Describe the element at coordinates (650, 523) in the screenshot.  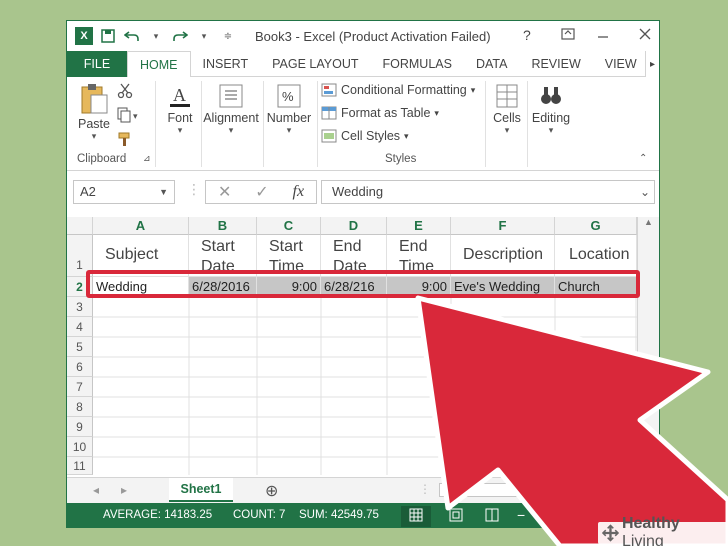
I see `watermark-brand-bold: Healthy` at that location.